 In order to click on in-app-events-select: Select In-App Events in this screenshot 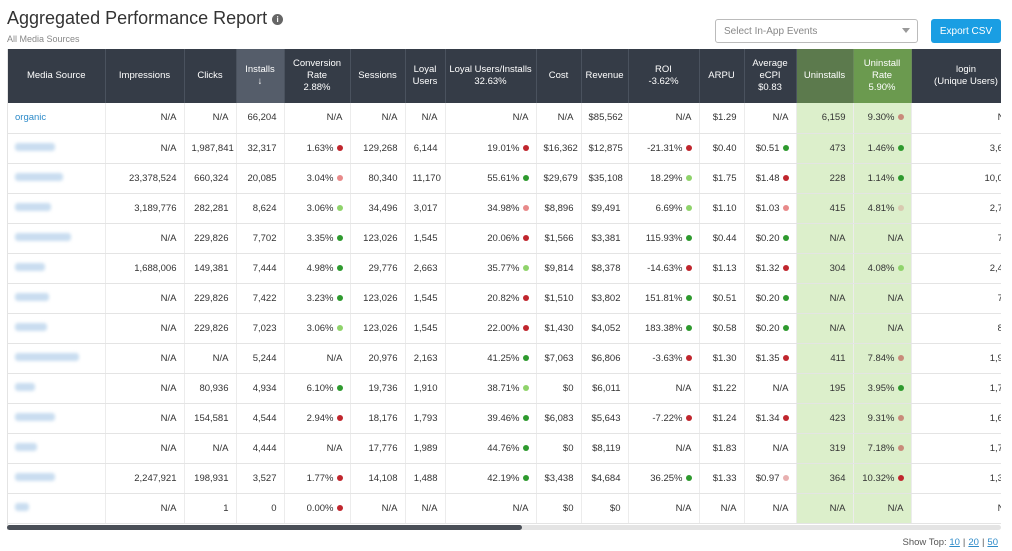, I will do `click(816, 31)`.